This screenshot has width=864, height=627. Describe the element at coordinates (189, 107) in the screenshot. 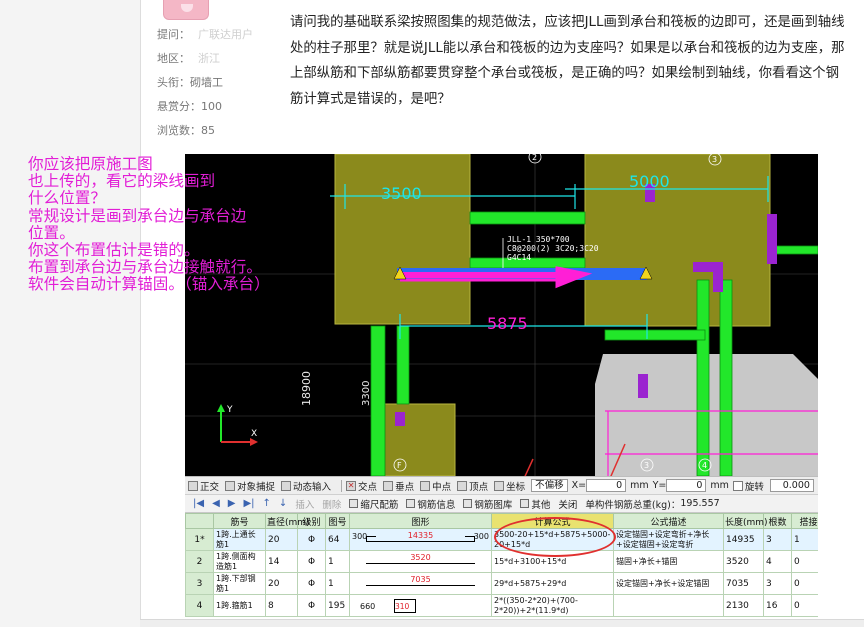

I see `reward-row: 悬赏分：100` at that location.